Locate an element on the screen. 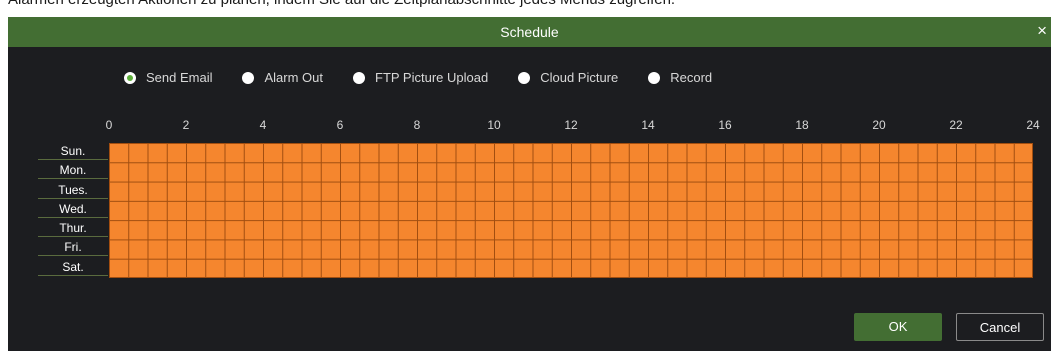 The image size is (1051, 351). day-label: Tues. is located at coordinates (73, 190).